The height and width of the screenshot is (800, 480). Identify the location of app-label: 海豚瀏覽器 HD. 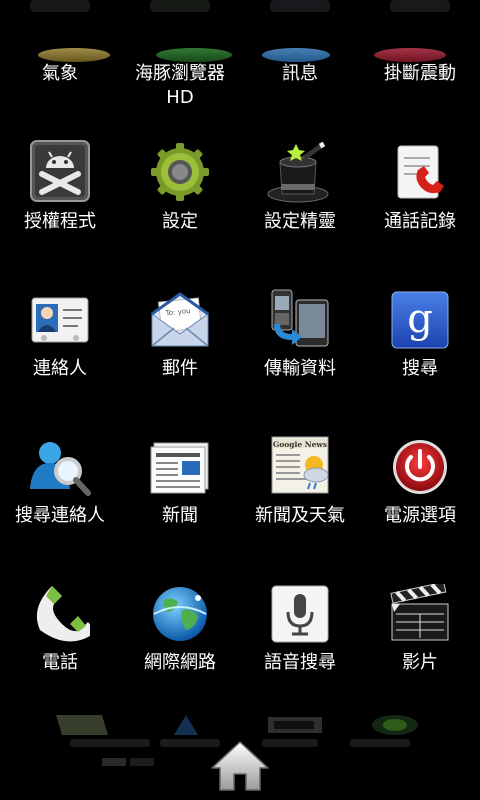
(180, 86).